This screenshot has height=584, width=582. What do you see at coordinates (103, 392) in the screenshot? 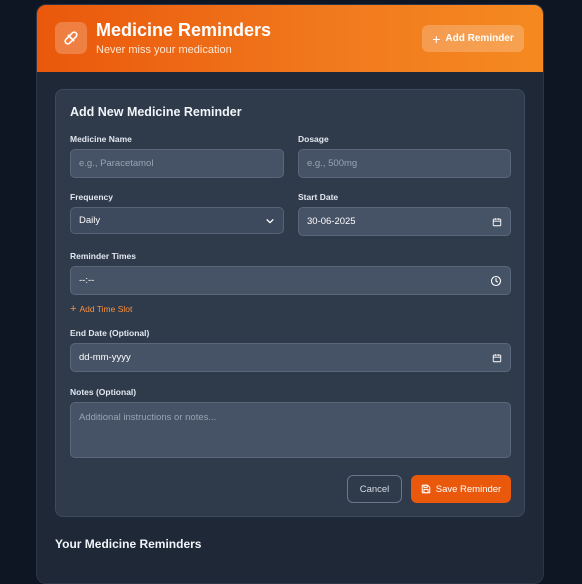
I see `notes-label: Notes (Optional)` at bounding box center [103, 392].